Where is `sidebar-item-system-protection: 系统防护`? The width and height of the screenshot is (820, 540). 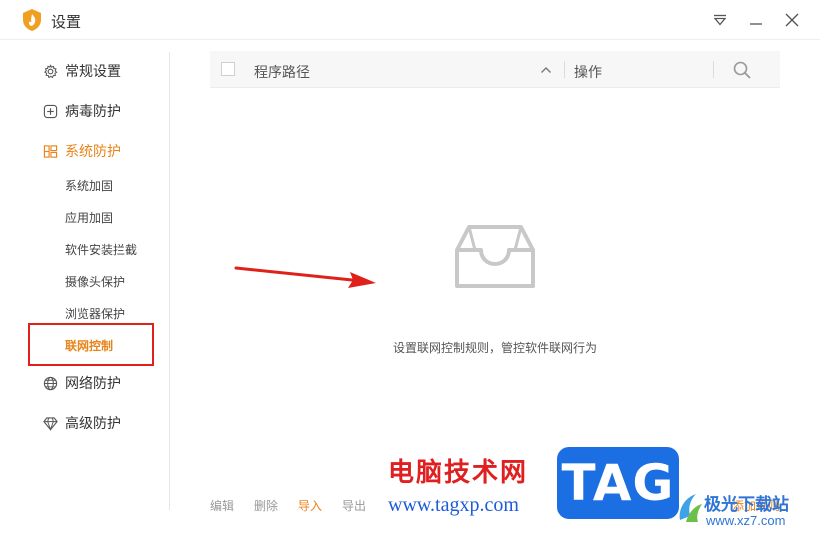 sidebar-item-system-protection: 系统防护 is located at coordinates (81, 151).